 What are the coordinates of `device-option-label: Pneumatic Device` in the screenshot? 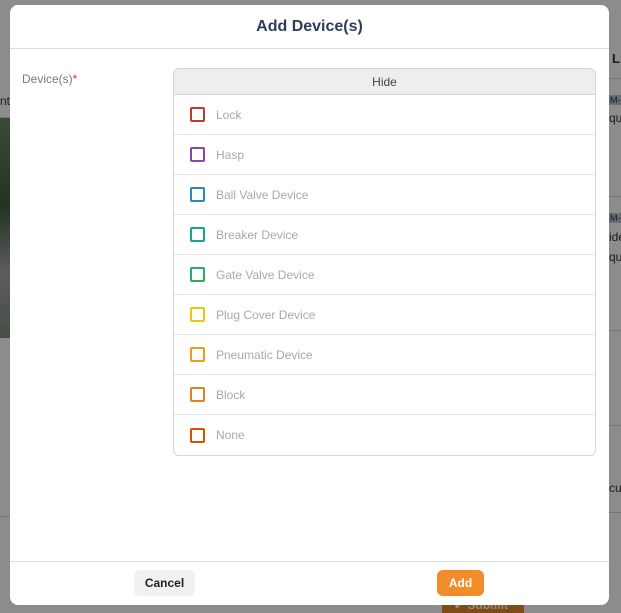 It's located at (264, 354).